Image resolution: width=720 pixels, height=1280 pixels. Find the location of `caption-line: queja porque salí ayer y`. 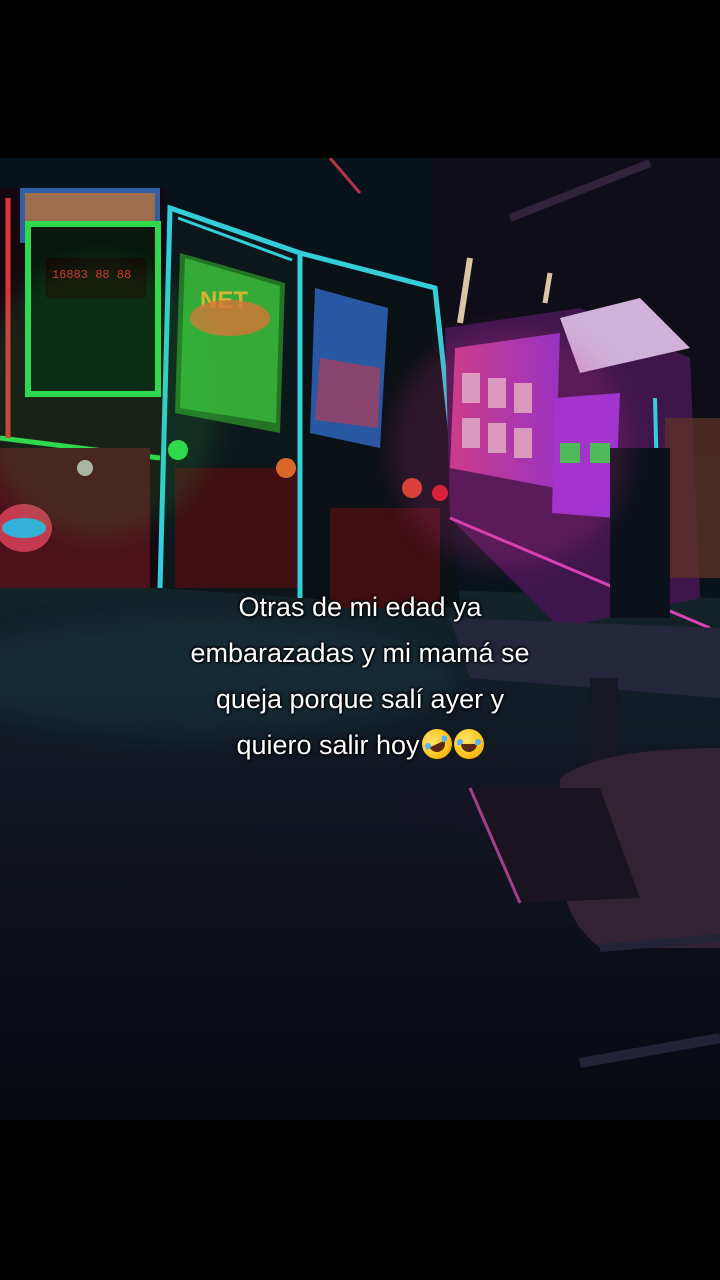

caption-line: queja porque salí ayer y is located at coordinates (360, 699).